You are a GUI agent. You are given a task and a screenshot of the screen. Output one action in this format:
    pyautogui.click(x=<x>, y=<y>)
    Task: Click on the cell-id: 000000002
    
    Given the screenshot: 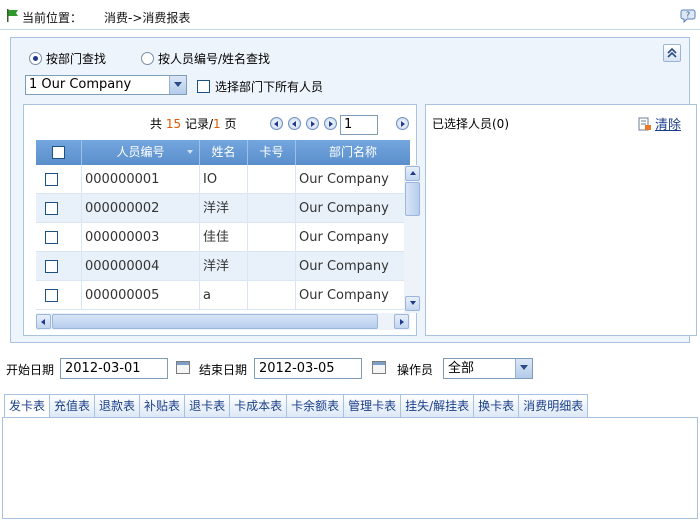 What is the action you would take?
    pyautogui.click(x=141, y=208)
    